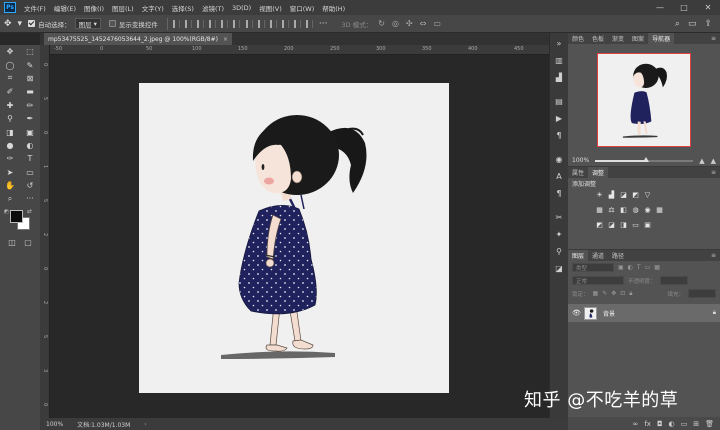 The width and height of the screenshot is (720, 430). Describe the element at coordinates (225, 39) in the screenshot. I see `close-tab-icon: ×` at that location.